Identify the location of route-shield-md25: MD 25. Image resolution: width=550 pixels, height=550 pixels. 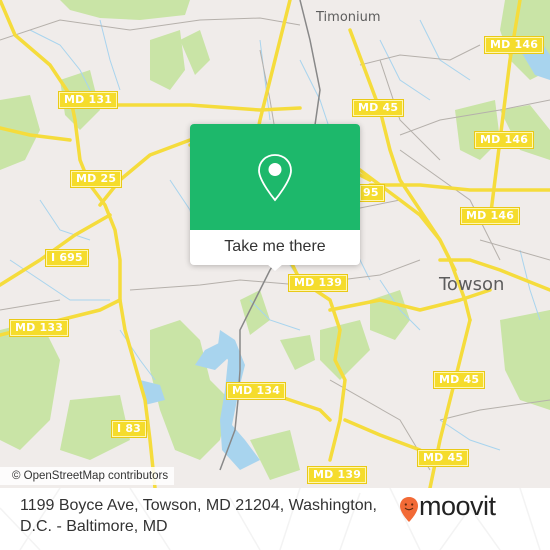
(96, 179).